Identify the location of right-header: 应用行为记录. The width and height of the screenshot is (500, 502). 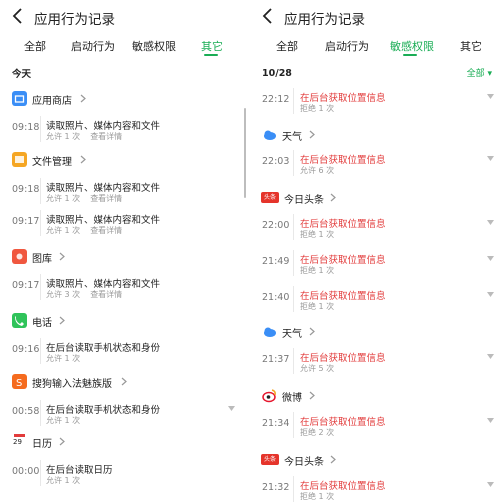
(375, 17).